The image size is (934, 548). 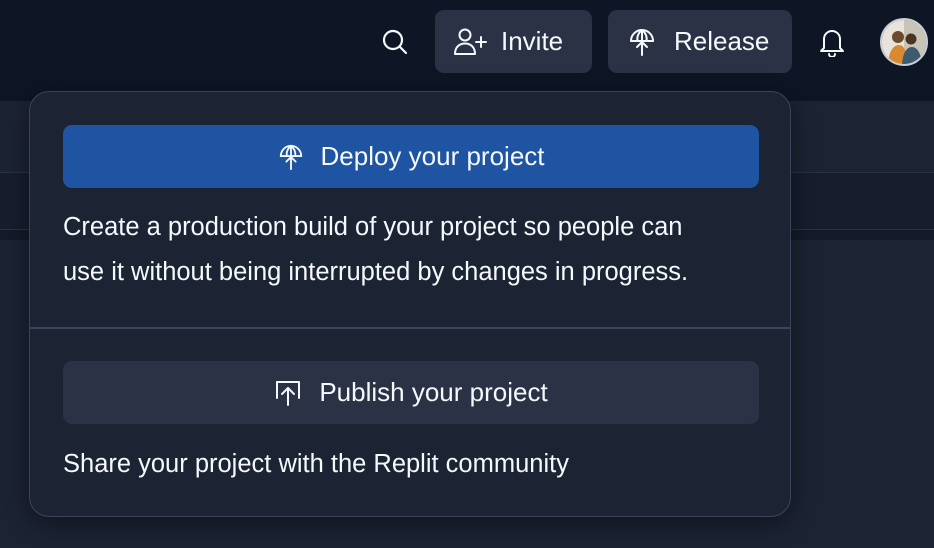 What do you see at coordinates (432, 156) in the screenshot?
I see `deploy-project-label: Deploy your project` at bounding box center [432, 156].